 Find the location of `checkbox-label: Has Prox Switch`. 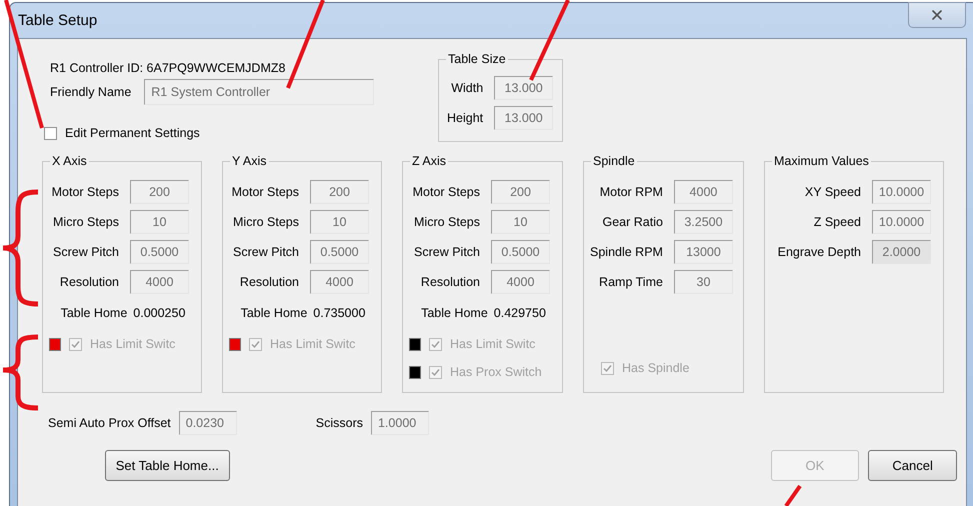

checkbox-label: Has Prox Switch is located at coordinates (496, 372).